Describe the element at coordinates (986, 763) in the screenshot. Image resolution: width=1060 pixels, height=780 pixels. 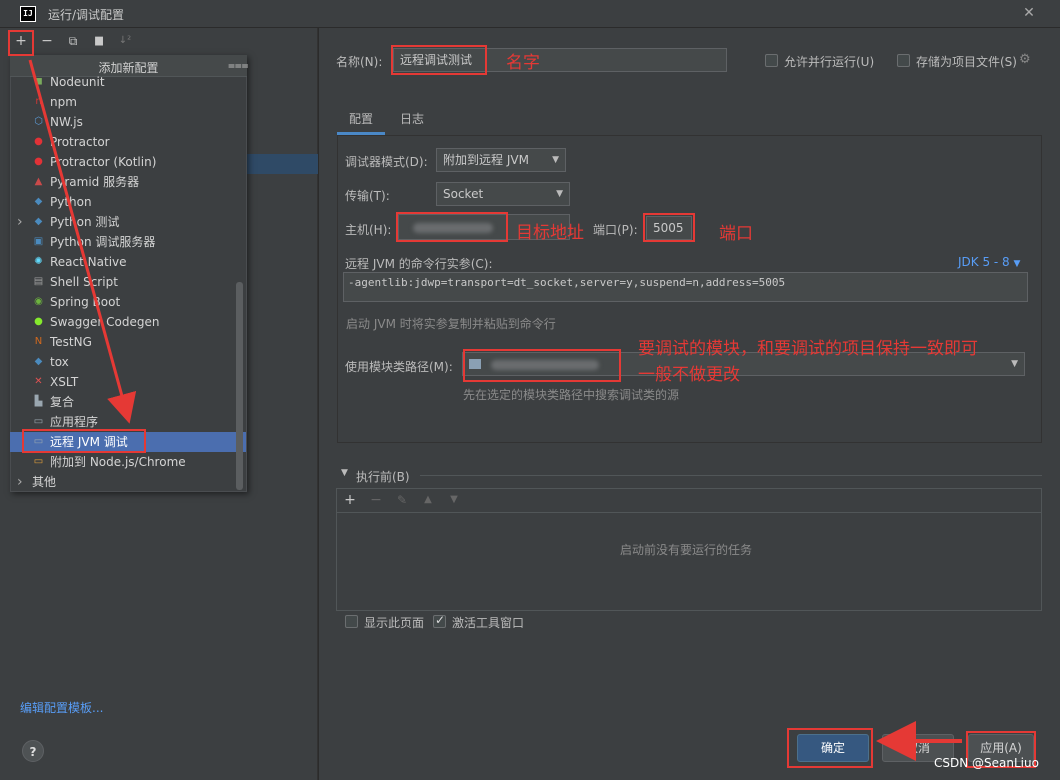
I see `watermark: CSDN @SeanLiuo` at that location.